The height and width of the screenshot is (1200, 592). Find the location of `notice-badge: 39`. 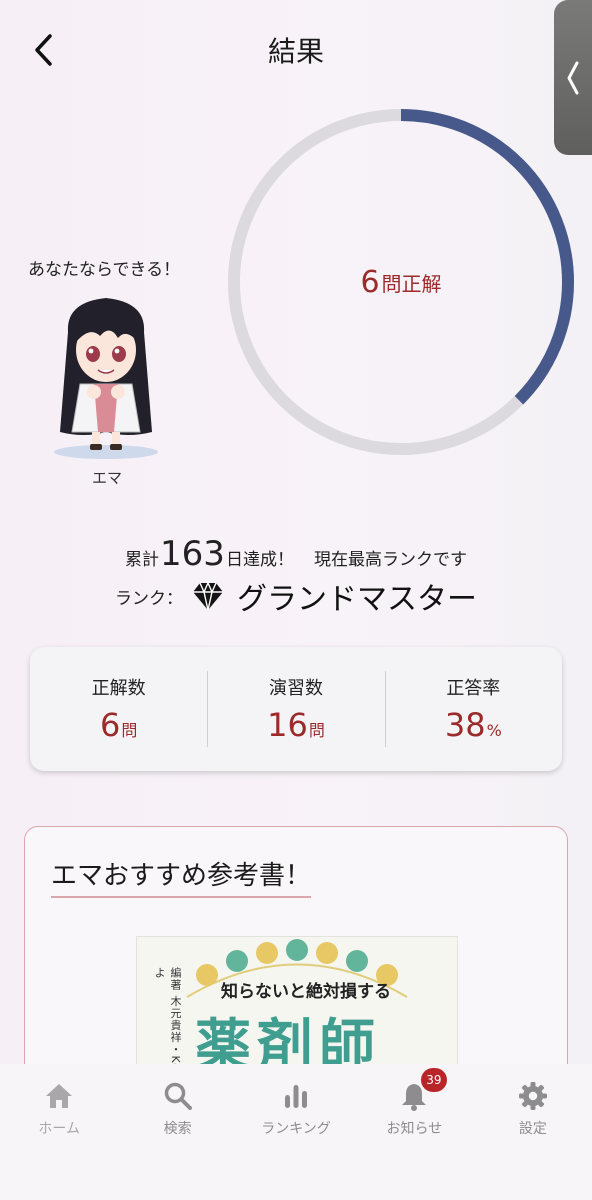

notice-badge: 39 is located at coordinates (434, 1080).